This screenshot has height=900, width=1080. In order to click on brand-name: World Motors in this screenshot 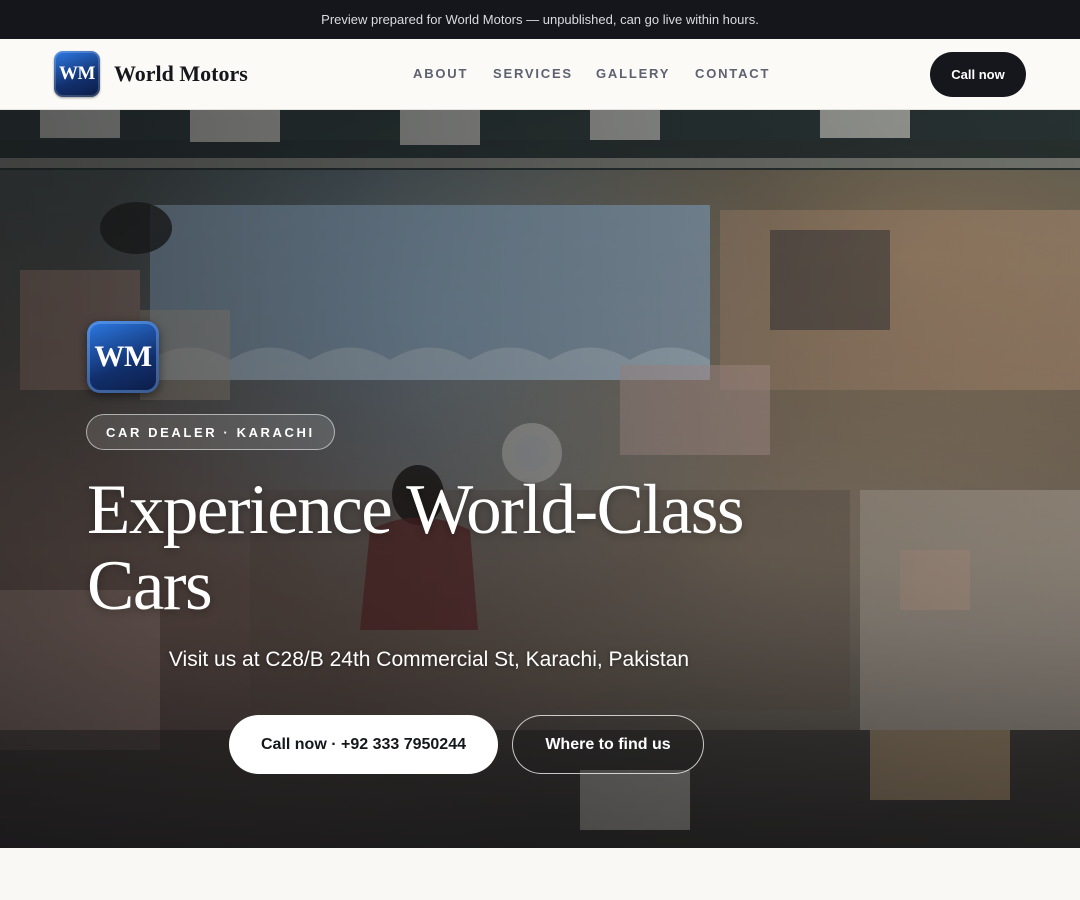, I will do `click(181, 73)`.